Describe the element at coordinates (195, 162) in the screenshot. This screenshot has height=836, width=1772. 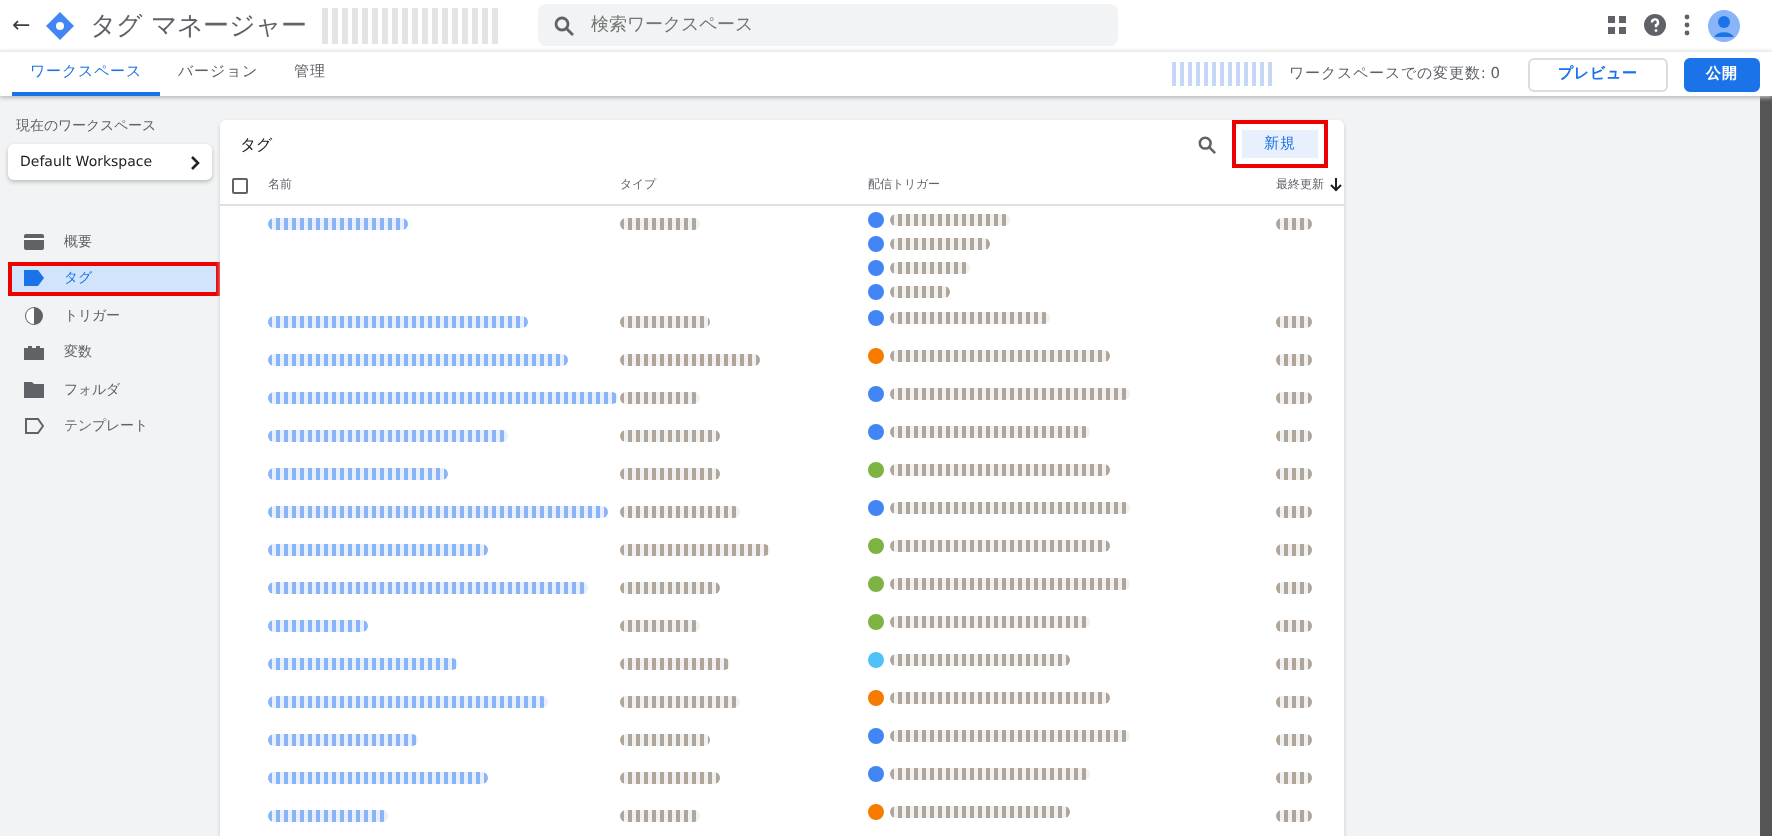
I see `chevron-right-icon` at that location.